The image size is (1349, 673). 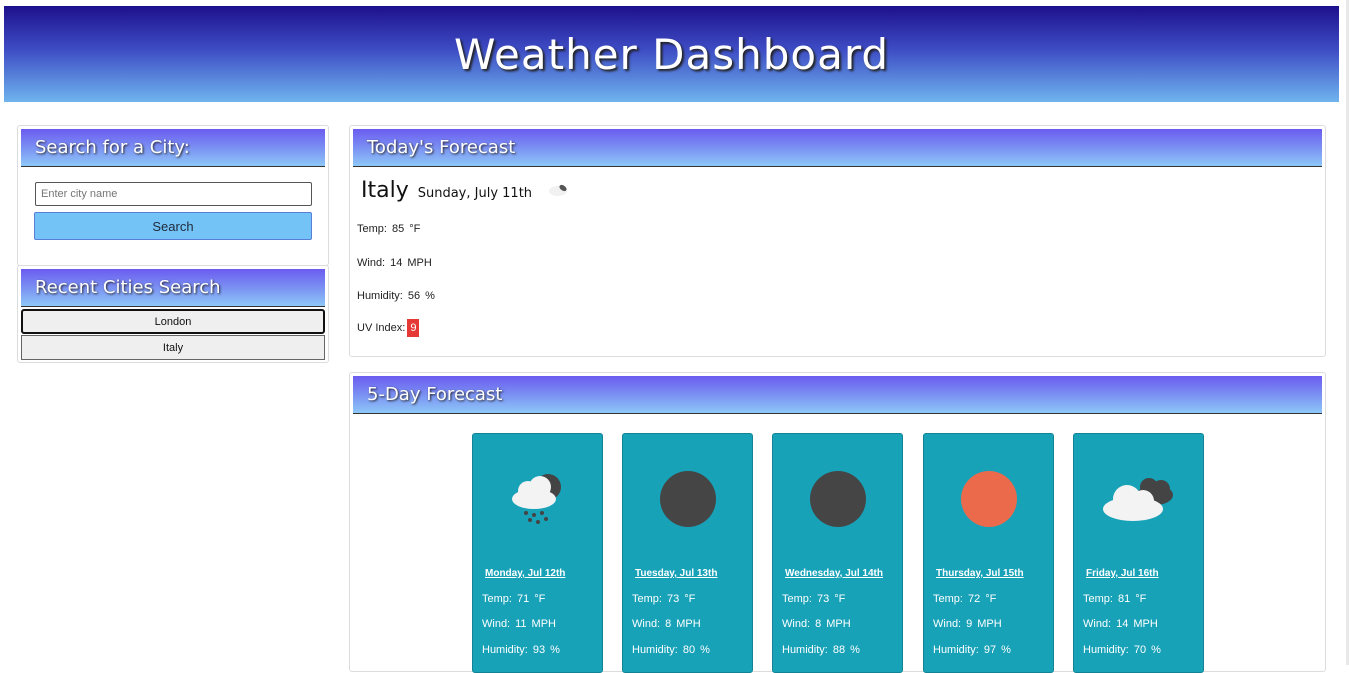 What do you see at coordinates (1122, 573) in the screenshot?
I see `forecast-date: Friday, Jul 16th` at bounding box center [1122, 573].